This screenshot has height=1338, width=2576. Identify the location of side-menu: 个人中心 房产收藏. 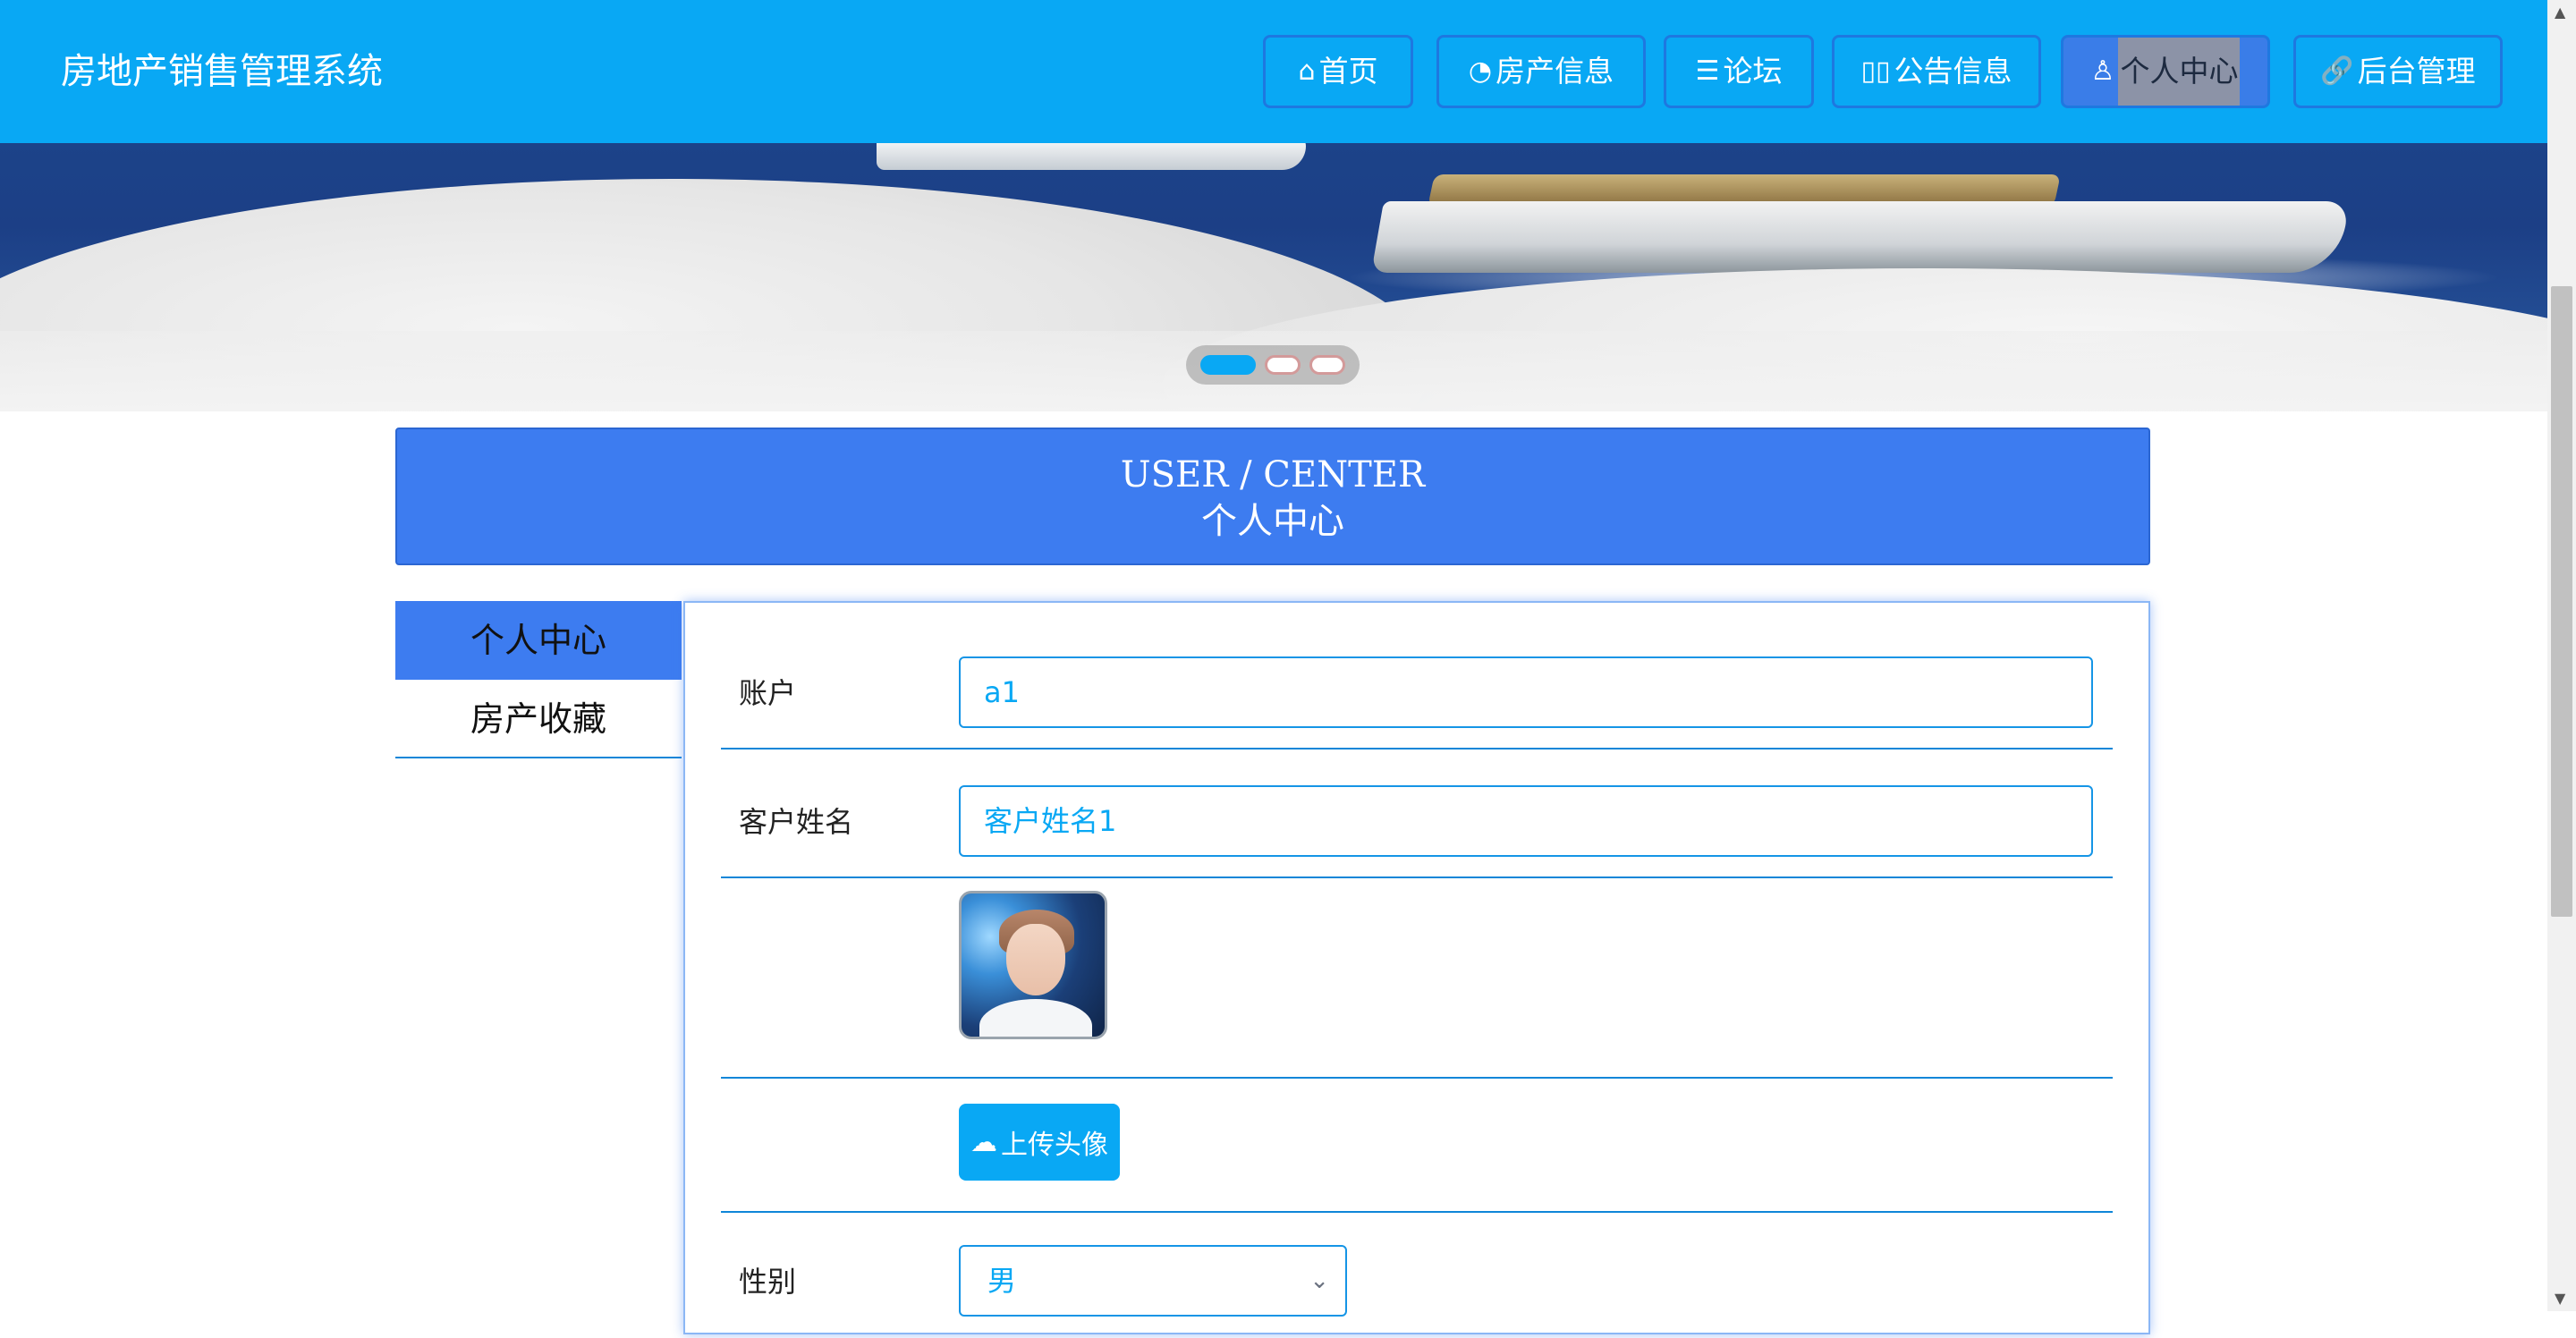
(538, 679).